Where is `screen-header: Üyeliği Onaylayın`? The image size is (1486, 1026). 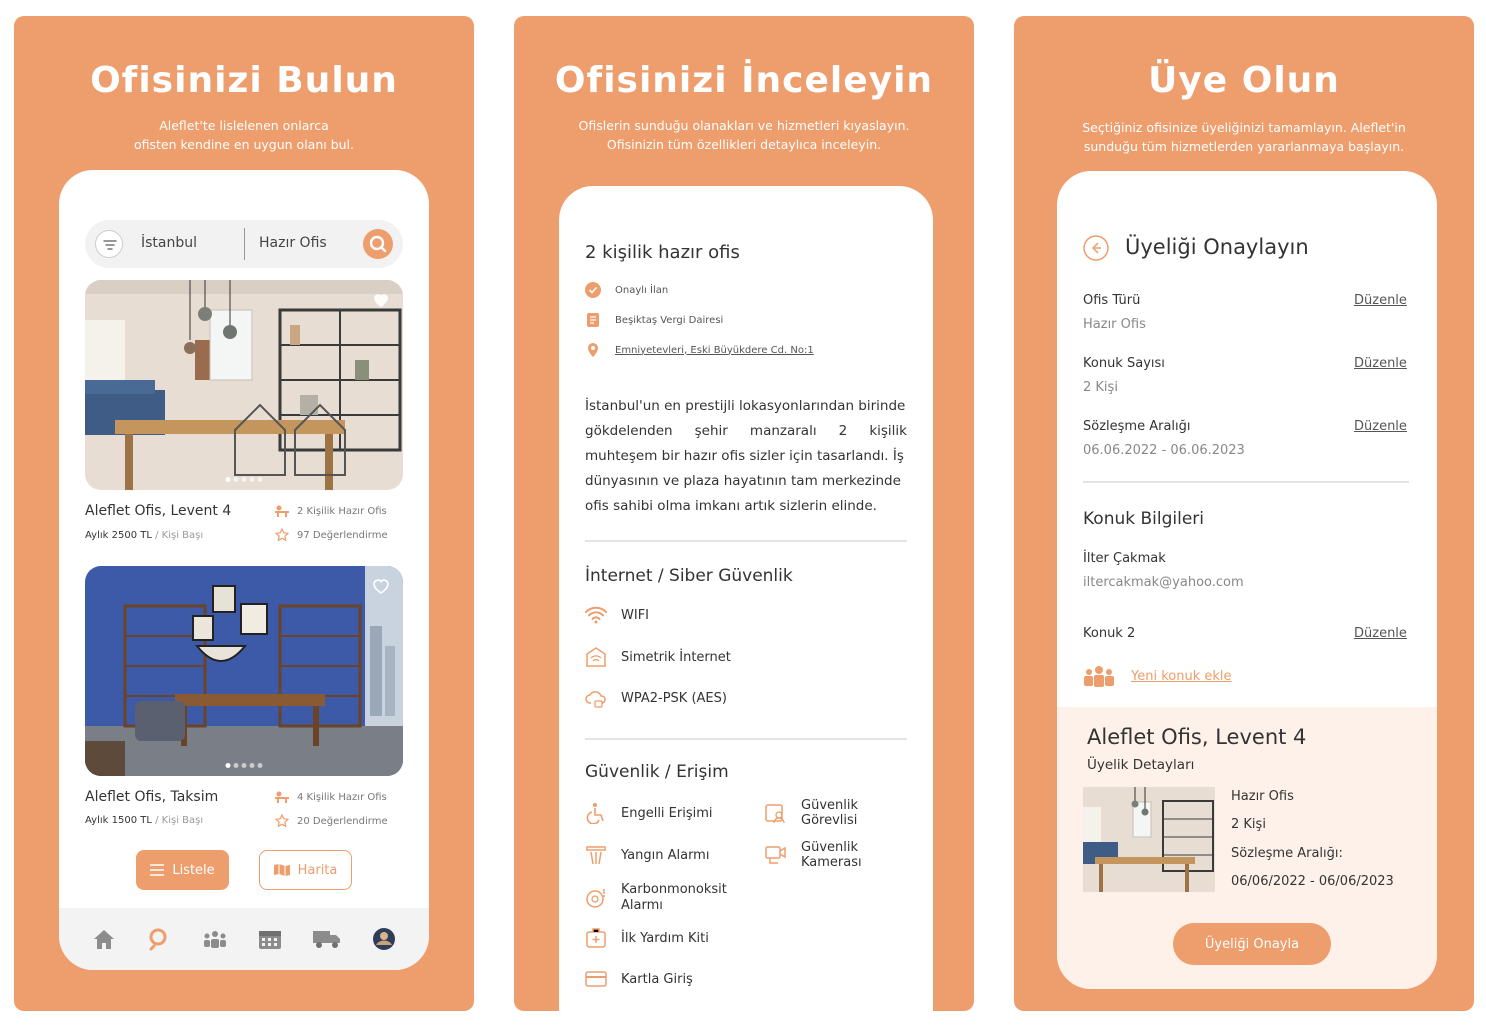
screen-header: Üyeliği Onaylayın is located at coordinates (1217, 247).